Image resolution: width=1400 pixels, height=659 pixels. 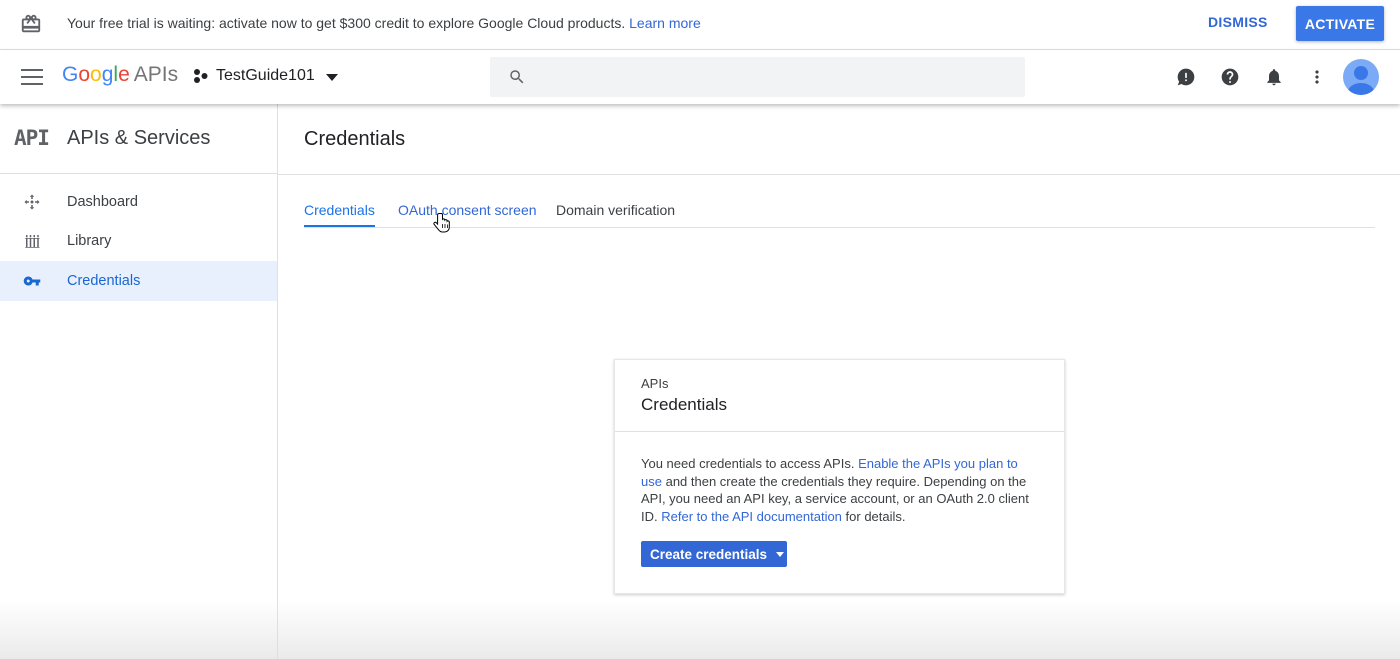 I want to click on sidebar-item-credentials: Credentials, so click(x=138, y=281).